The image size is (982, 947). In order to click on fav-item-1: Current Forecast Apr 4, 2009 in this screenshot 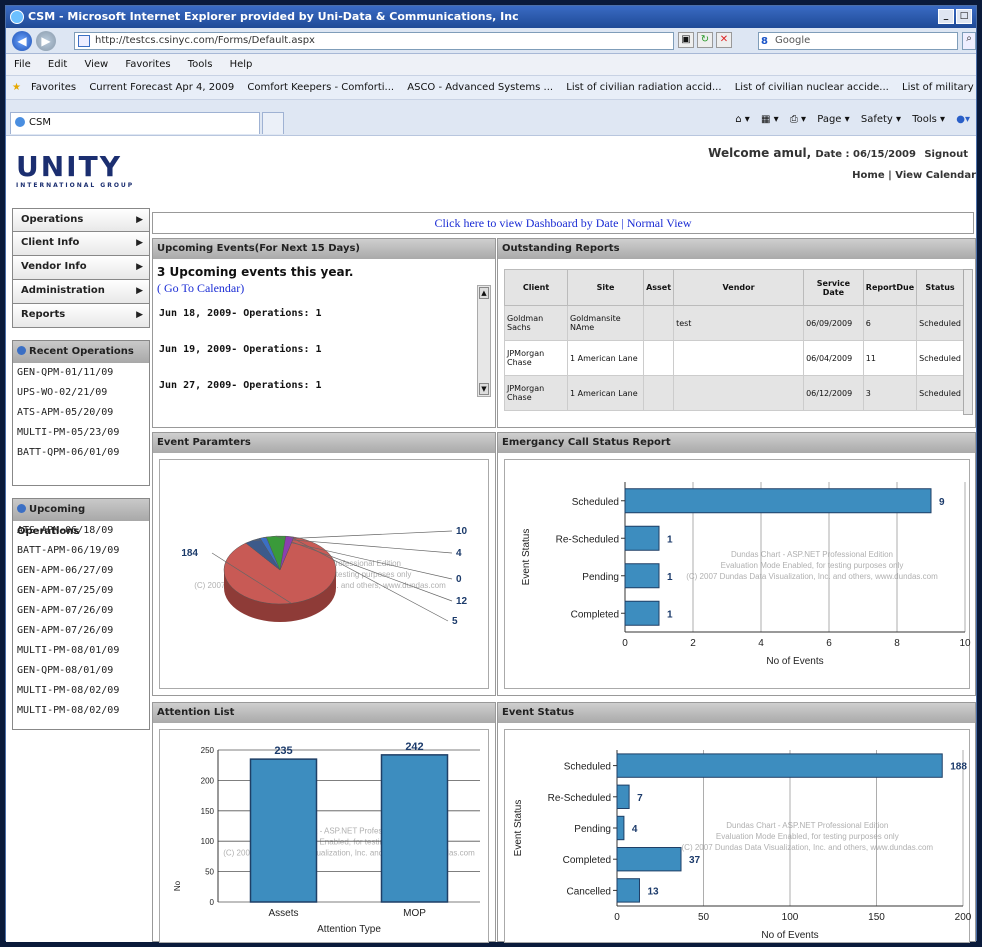, I will do `click(161, 87)`.